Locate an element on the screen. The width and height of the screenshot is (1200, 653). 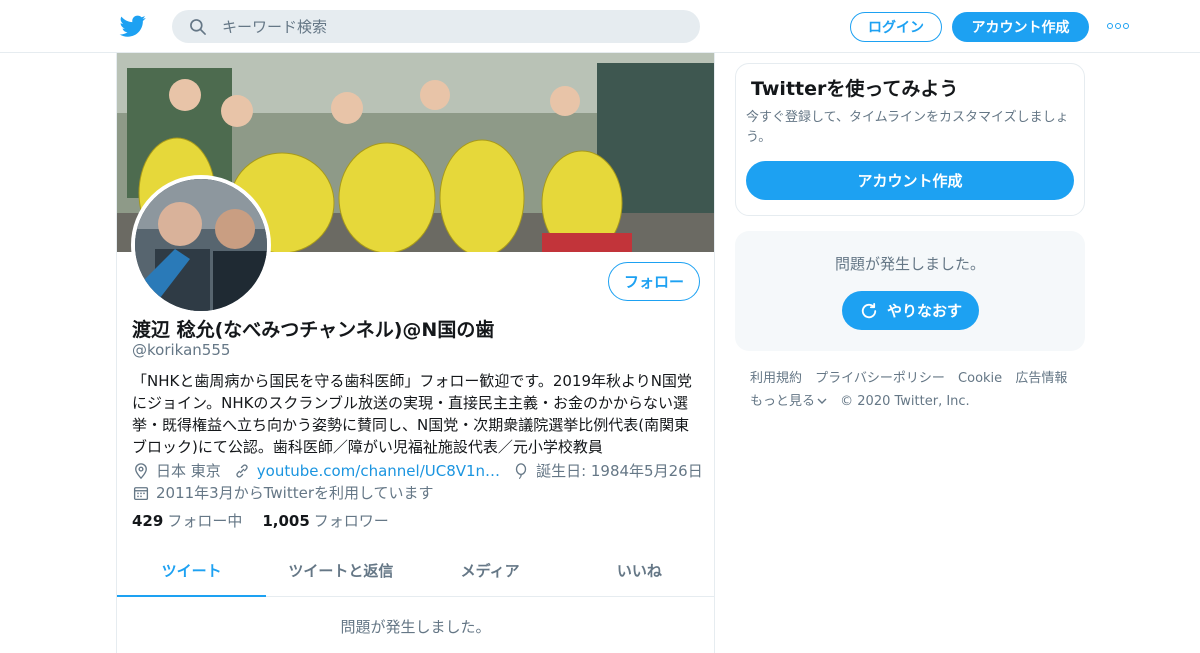
footer-link-terms: 利用規約 is located at coordinates (776, 378).